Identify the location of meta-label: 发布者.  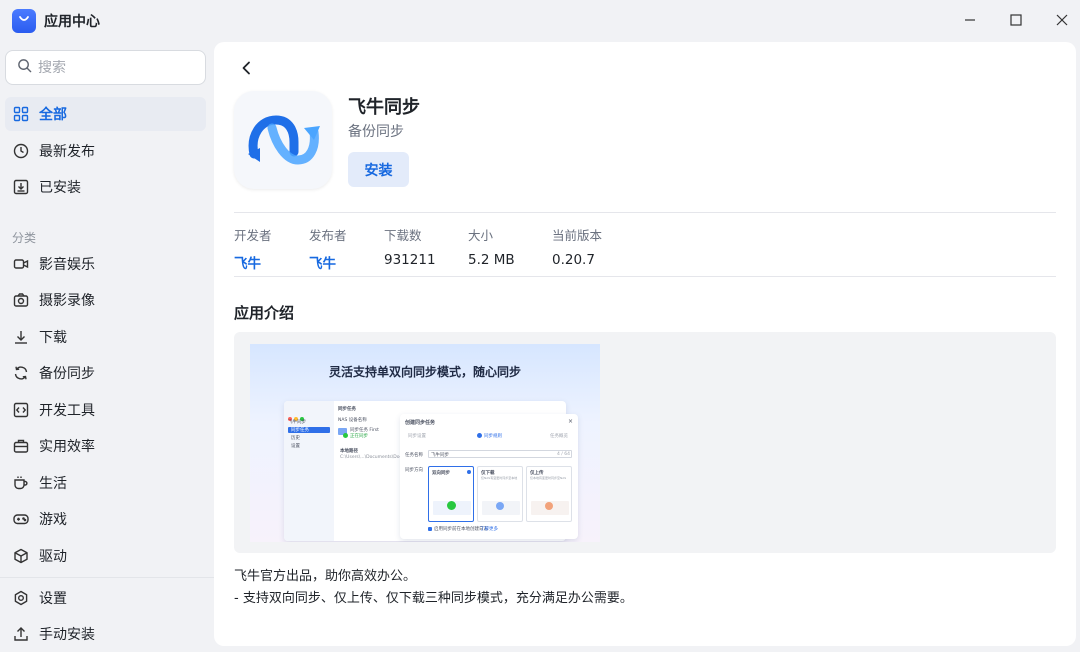
(328, 235).